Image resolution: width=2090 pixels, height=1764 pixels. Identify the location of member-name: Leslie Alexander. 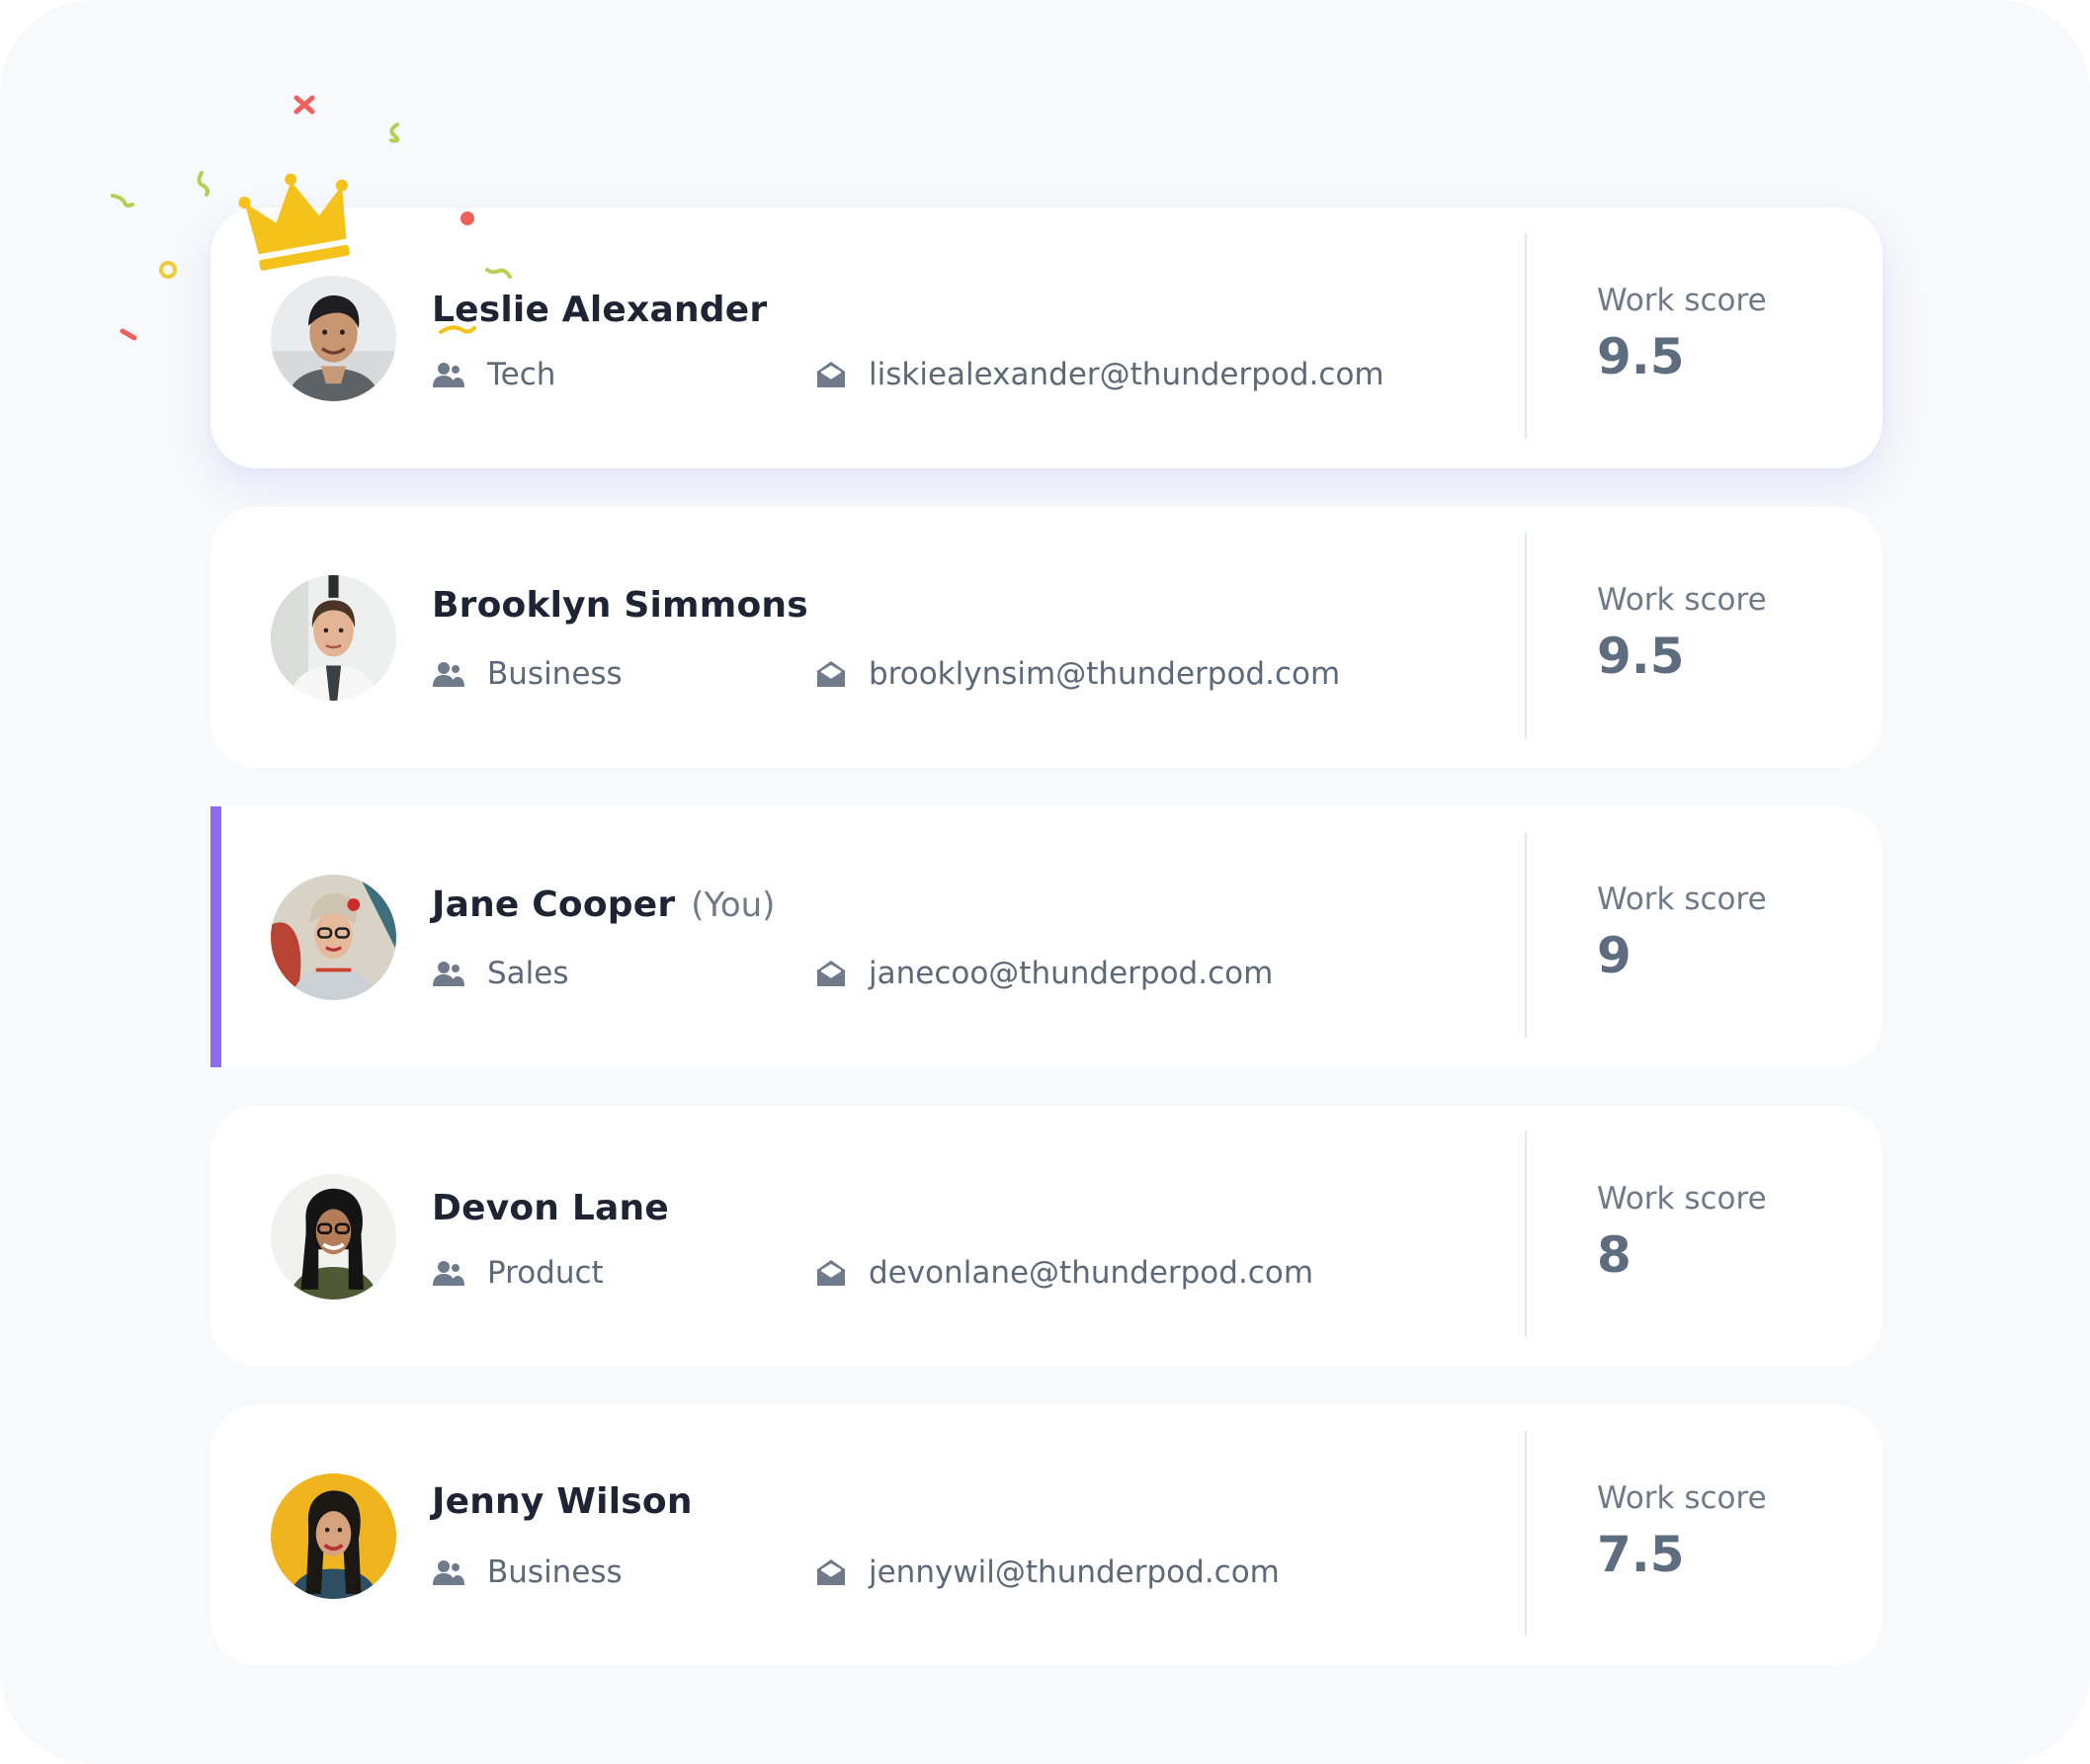
(600, 310).